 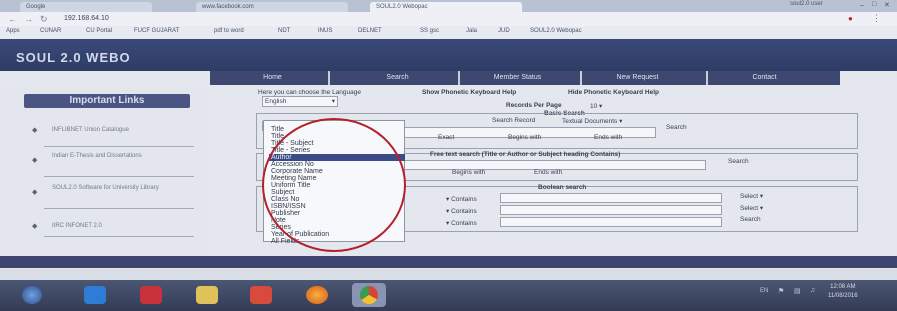 I want to click on records-per-page-value: 10, so click(x=594, y=106).